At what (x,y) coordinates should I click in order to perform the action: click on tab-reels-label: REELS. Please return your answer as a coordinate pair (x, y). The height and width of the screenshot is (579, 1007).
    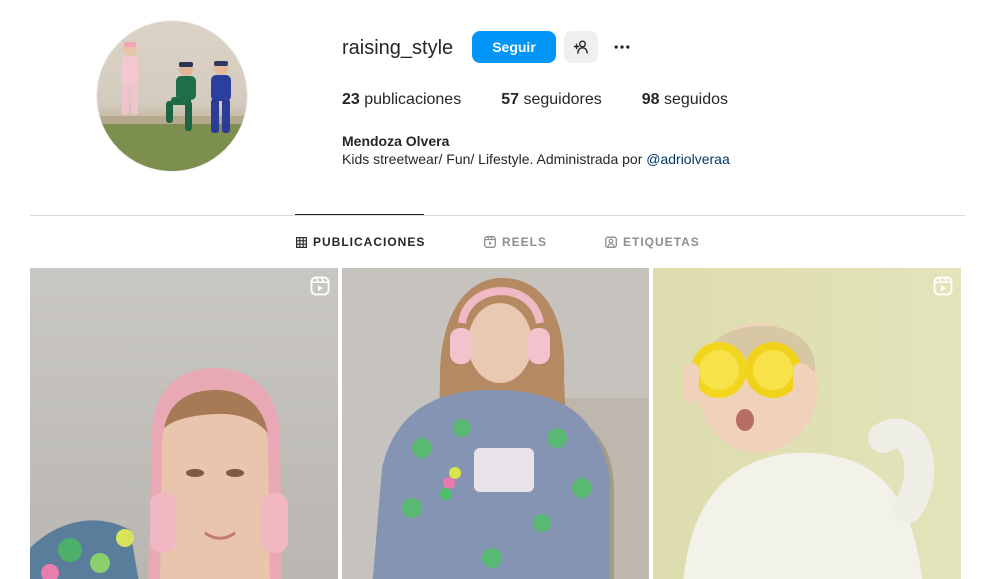
    Looking at the image, I should click on (525, 242).